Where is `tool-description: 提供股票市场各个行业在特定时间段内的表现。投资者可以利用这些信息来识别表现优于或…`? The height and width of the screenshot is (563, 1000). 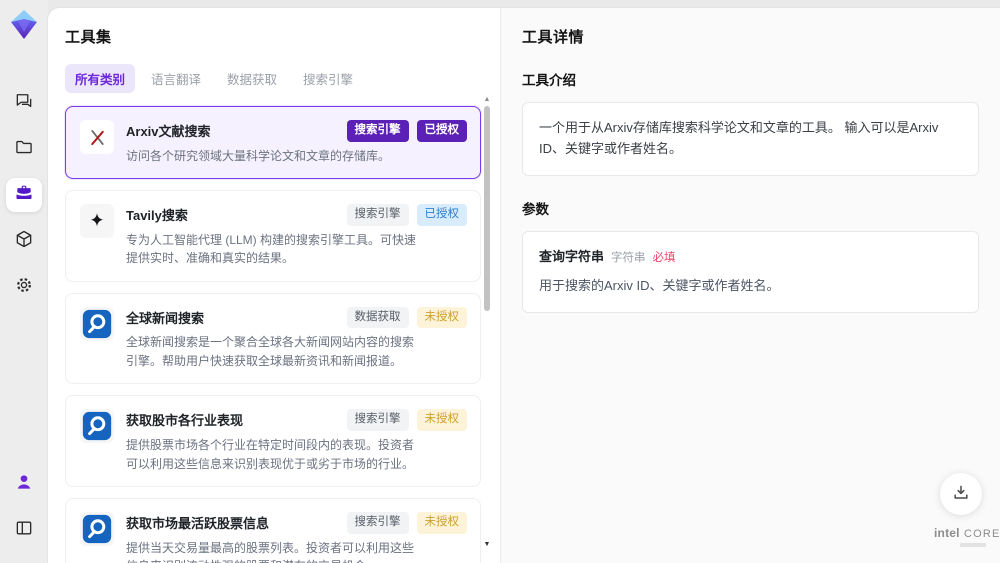 tool-description: 提供股票市场各个行业在特定时间段内的表现。投资者可以利用这些信息来识别表现优于或… is located at coordinates (270, 454).